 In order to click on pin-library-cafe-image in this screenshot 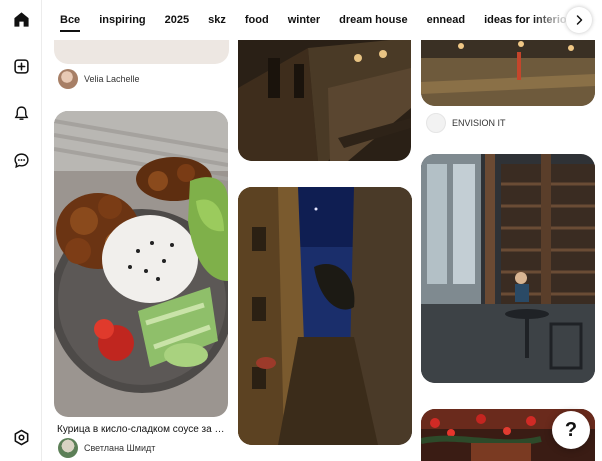, I will do `click(508, 268)`.